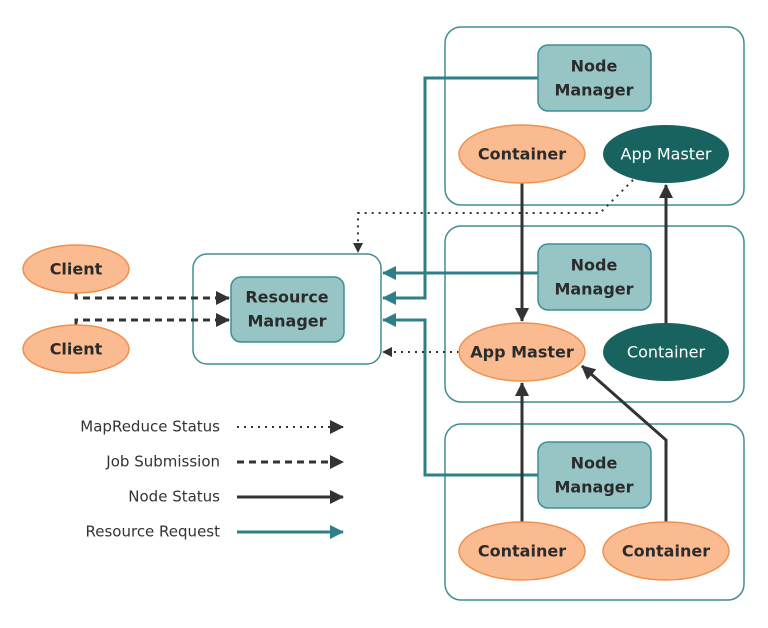  What do you see at coordinates (286, 321) in the screenshot?
I see `resource-manager-label-2: Manager` at bounding box center [286, 321].